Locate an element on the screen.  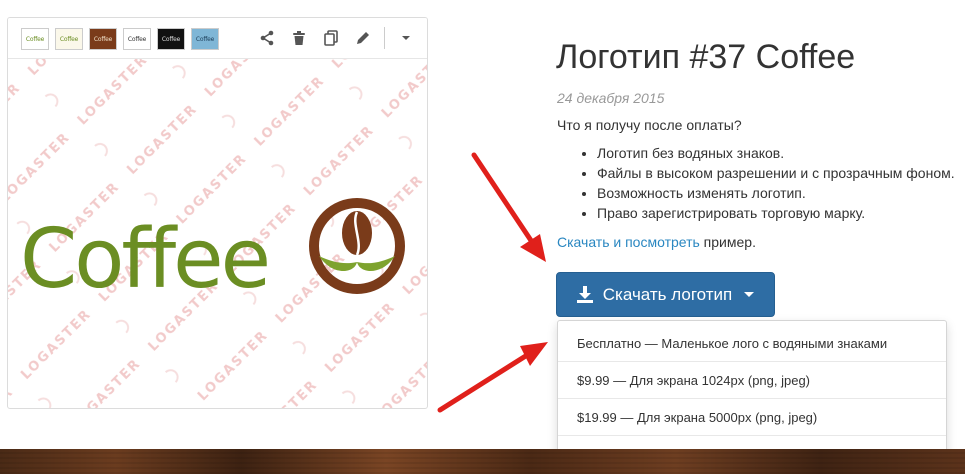
logo-brand-text: Coffee is located at coordinates (144, 259).